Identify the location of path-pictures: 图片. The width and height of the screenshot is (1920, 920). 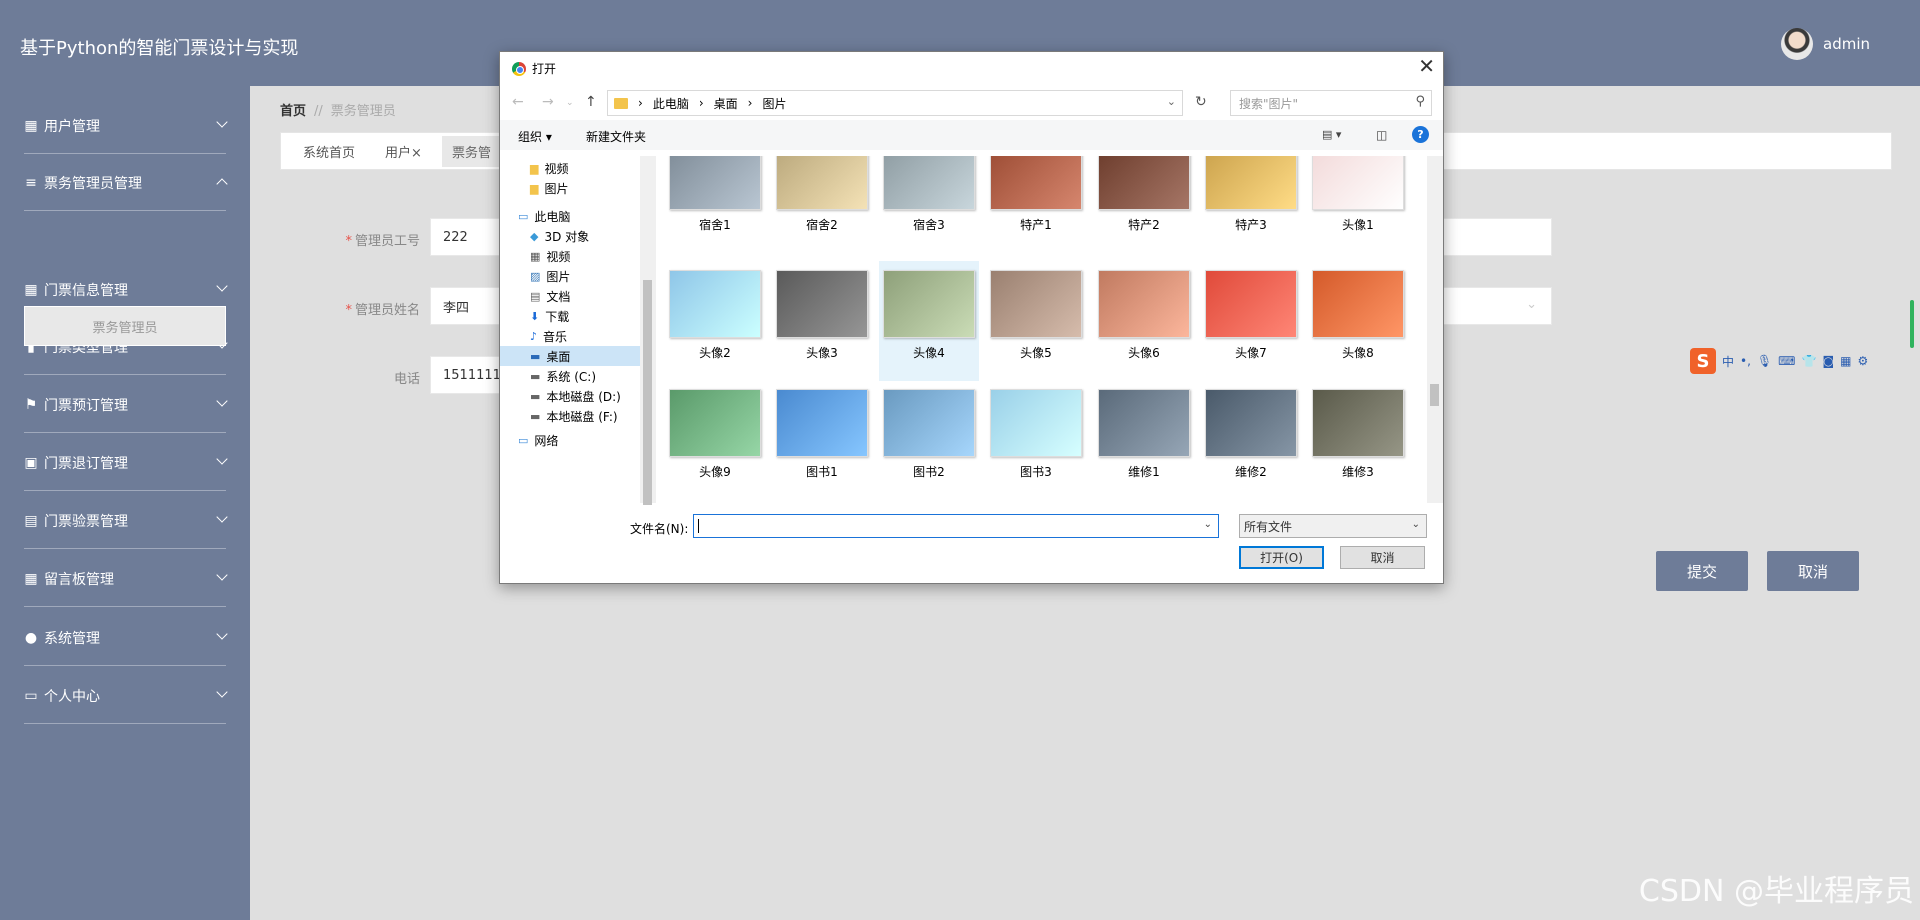
(774, 103).